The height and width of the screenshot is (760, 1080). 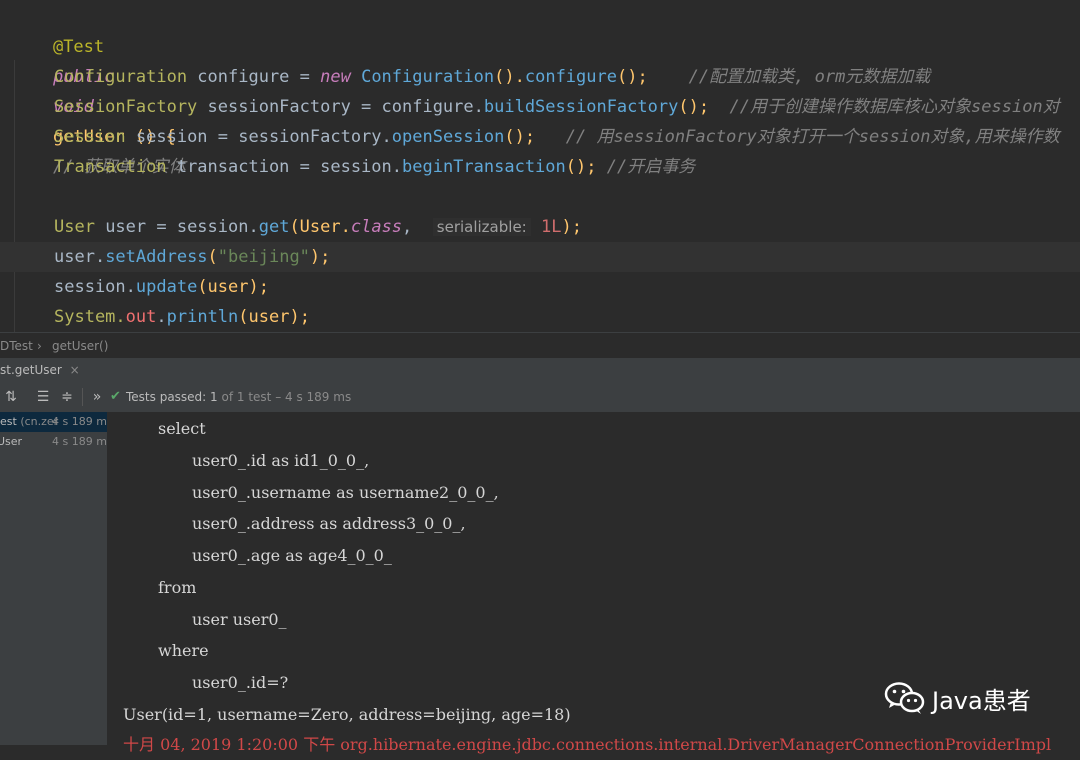 I want to click on test-status: Tests passed: 1 of 1 test – 4 s 189 ms, so click(x=239, y=397).